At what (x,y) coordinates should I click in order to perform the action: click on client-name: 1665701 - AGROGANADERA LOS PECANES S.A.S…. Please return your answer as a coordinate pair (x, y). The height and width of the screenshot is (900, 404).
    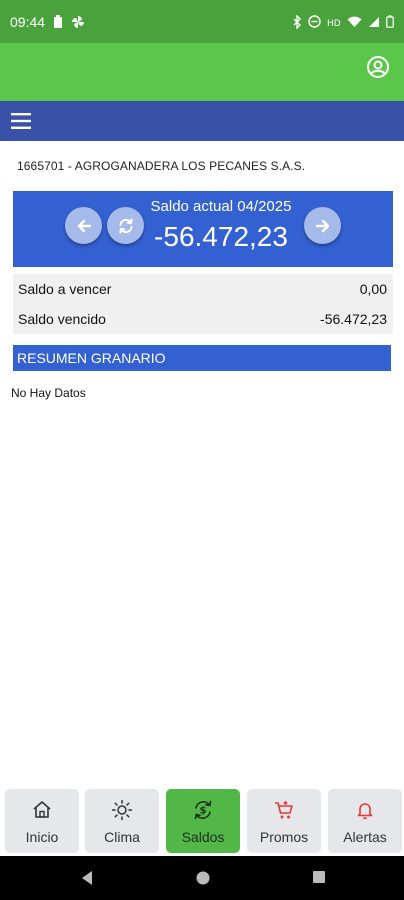
    Looking at the image, I should click on (161, 166).